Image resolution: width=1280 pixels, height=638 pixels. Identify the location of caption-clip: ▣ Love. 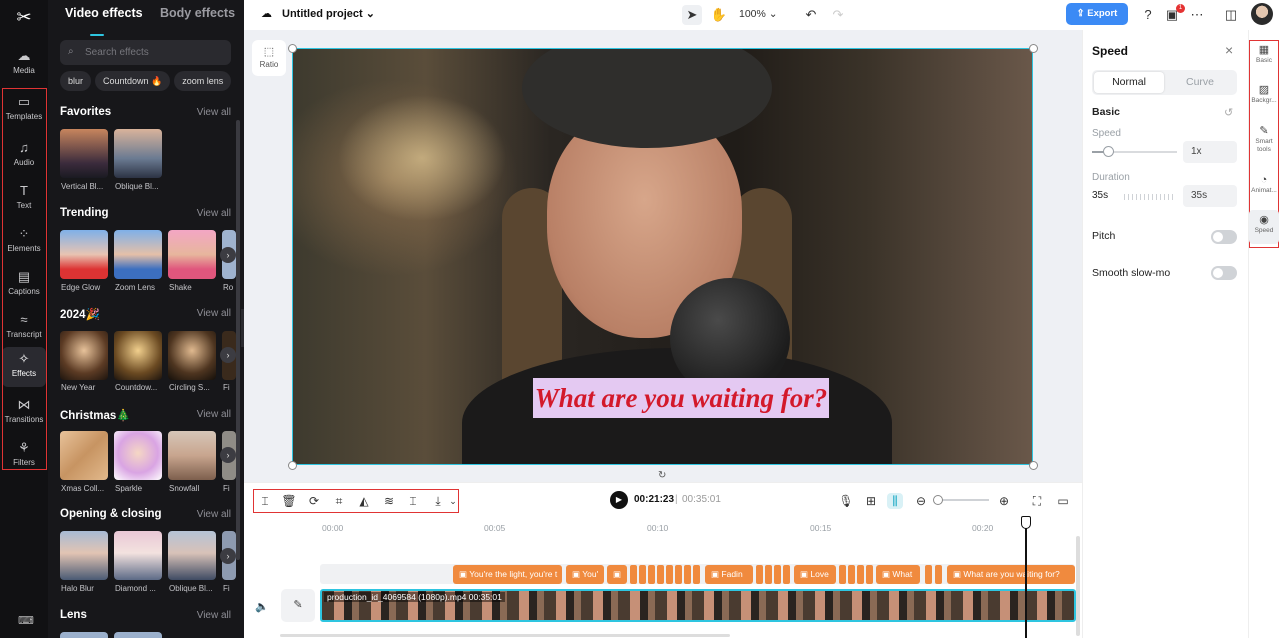
(815, 574).